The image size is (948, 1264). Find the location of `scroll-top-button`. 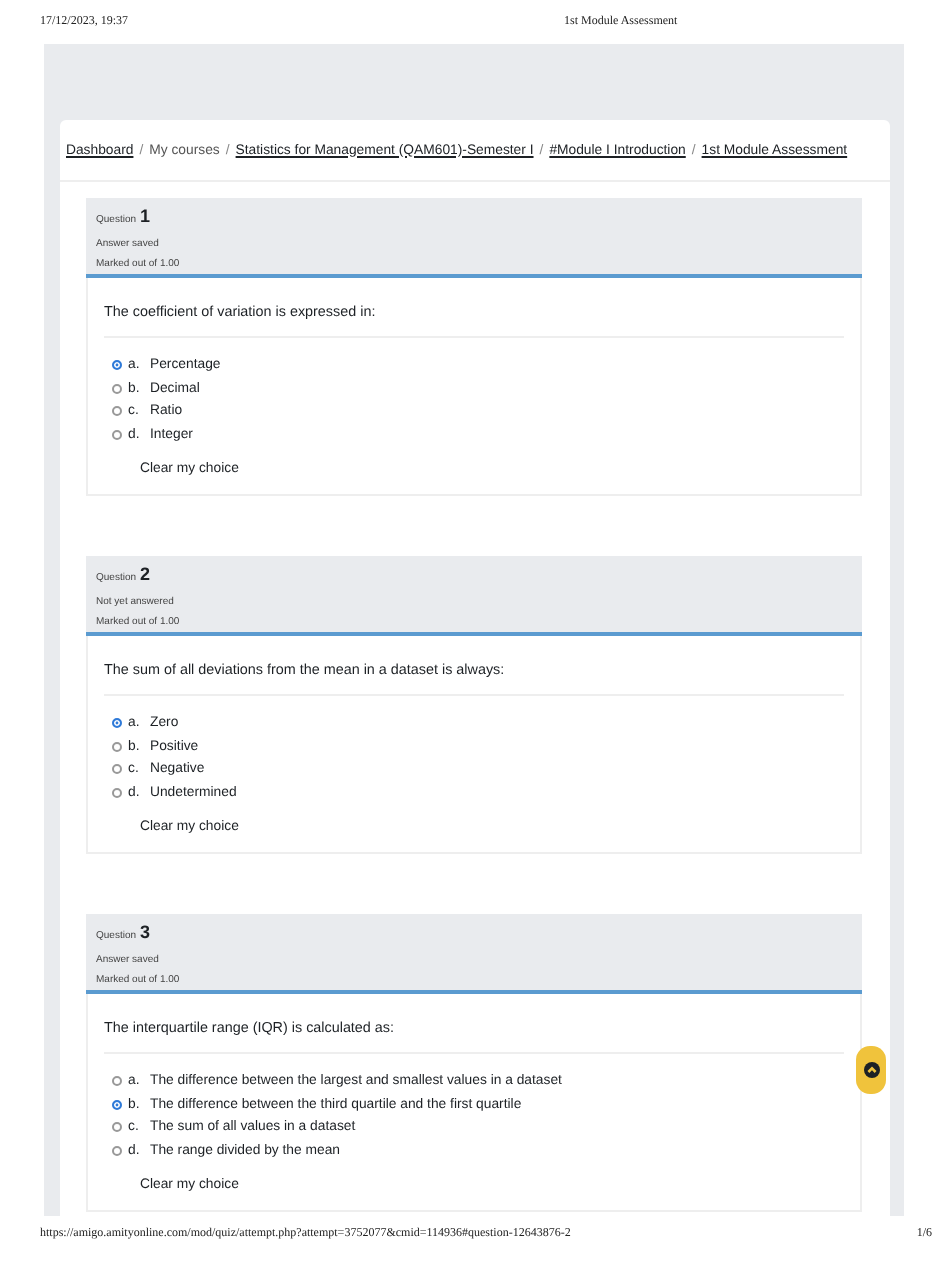

scroll-top-button is located at coordinates (871, 1070).